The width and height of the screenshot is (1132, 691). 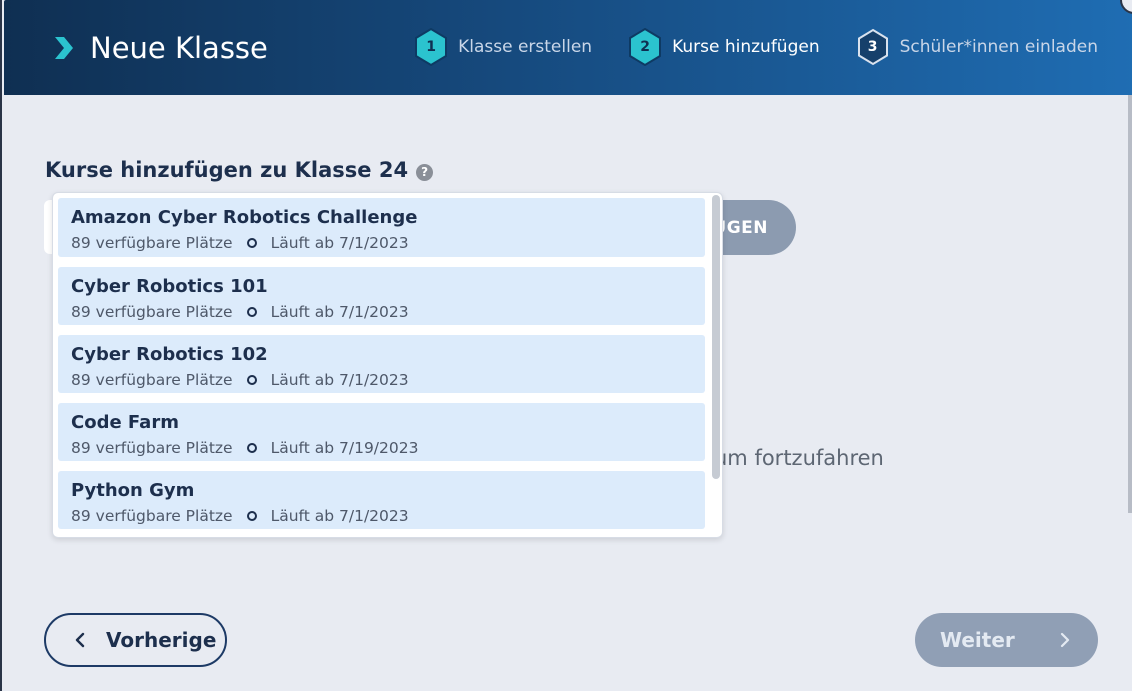 I want to click on header-title-group: Neue Klasse, so click(x=160, y=48).